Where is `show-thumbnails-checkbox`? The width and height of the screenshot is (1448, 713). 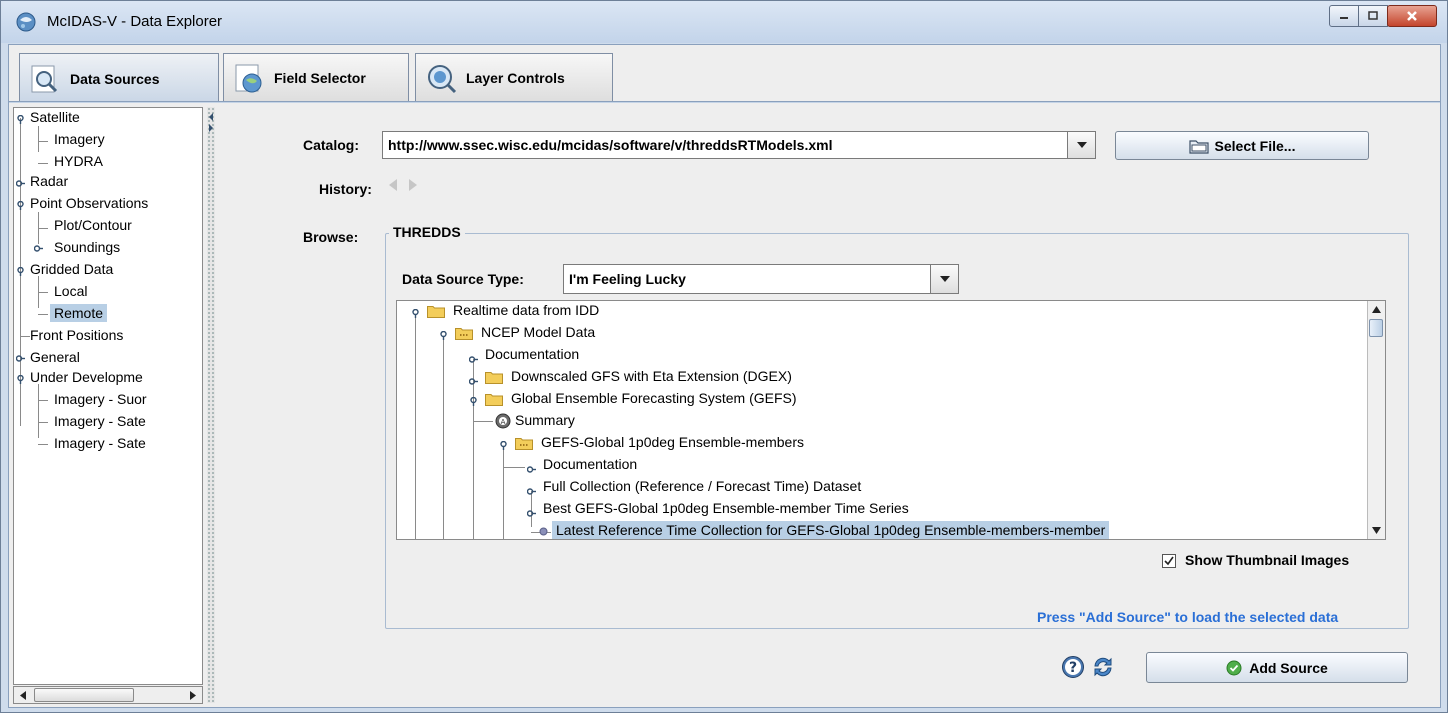
show-thumbnails-checkbox is located at coordinates (1169, 561).